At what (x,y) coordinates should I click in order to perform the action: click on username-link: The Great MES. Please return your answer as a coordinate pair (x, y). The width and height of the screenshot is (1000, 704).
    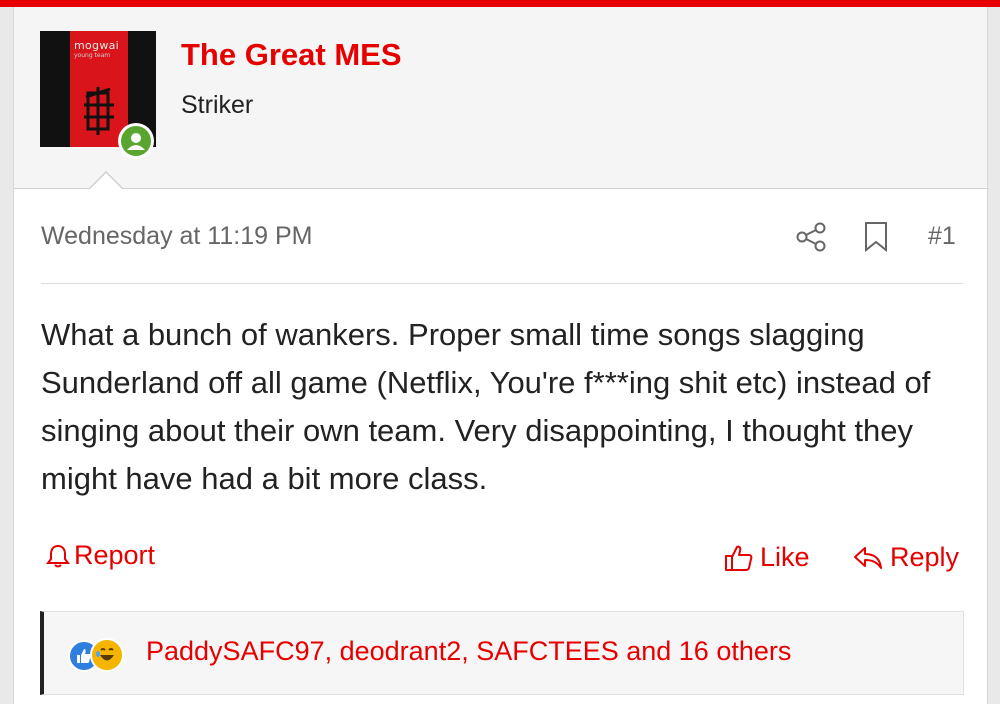
    Looking at the image, I should click on (291, 55).